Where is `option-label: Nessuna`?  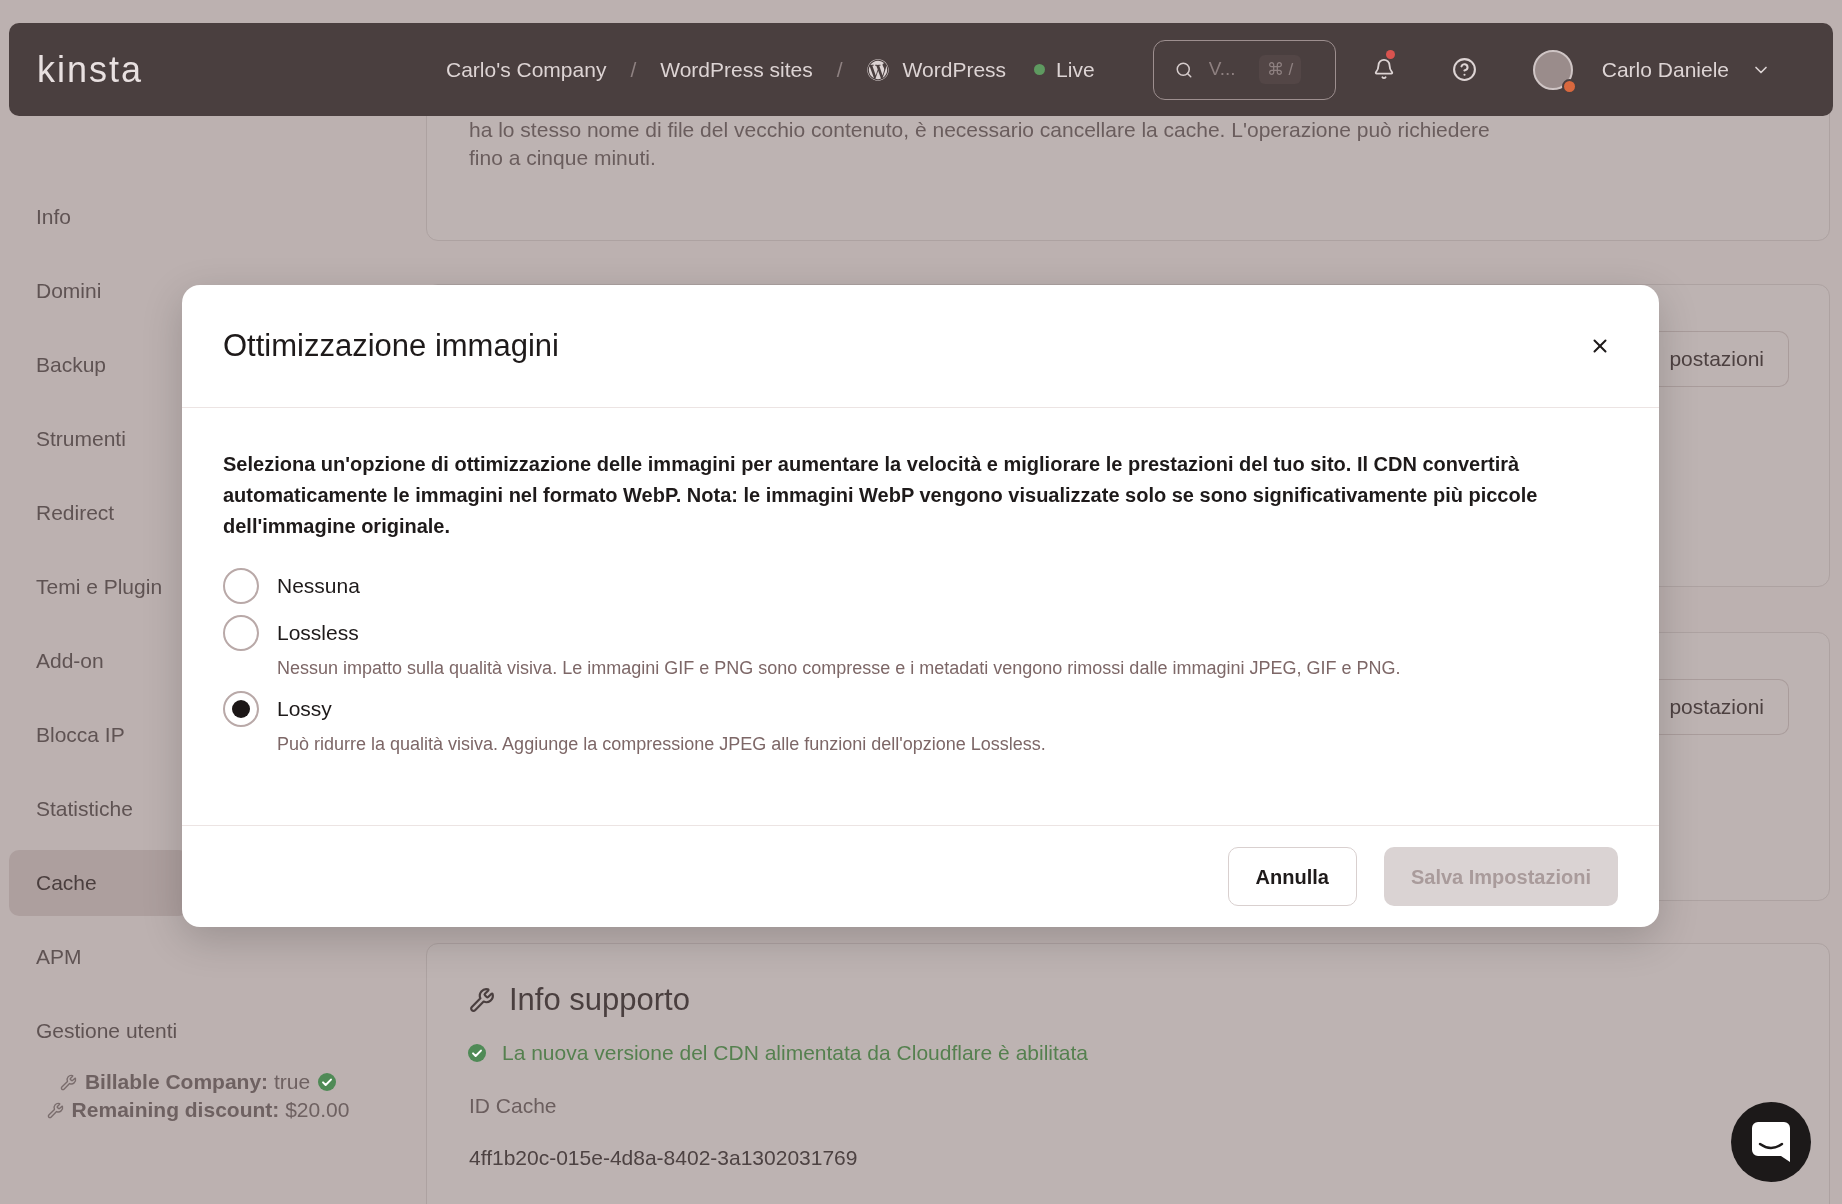
option-label: Nessuna is located at coordinates (318, 586).